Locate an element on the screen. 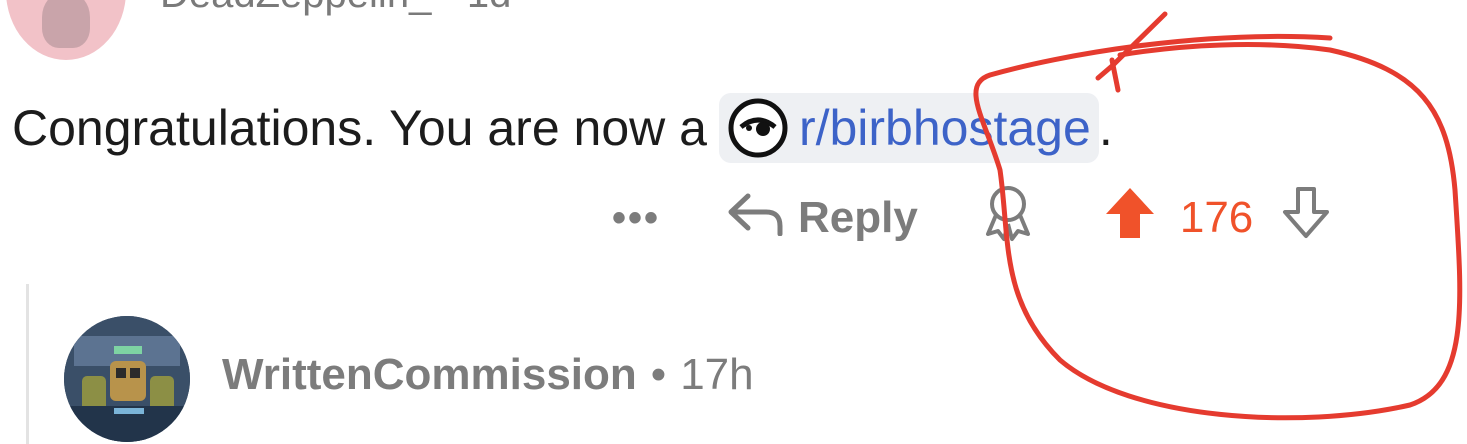 The height and width of the screenshot is (444, 1467). reply-meta: WrittenCommission • 17h is located at coordinates (488, 375).